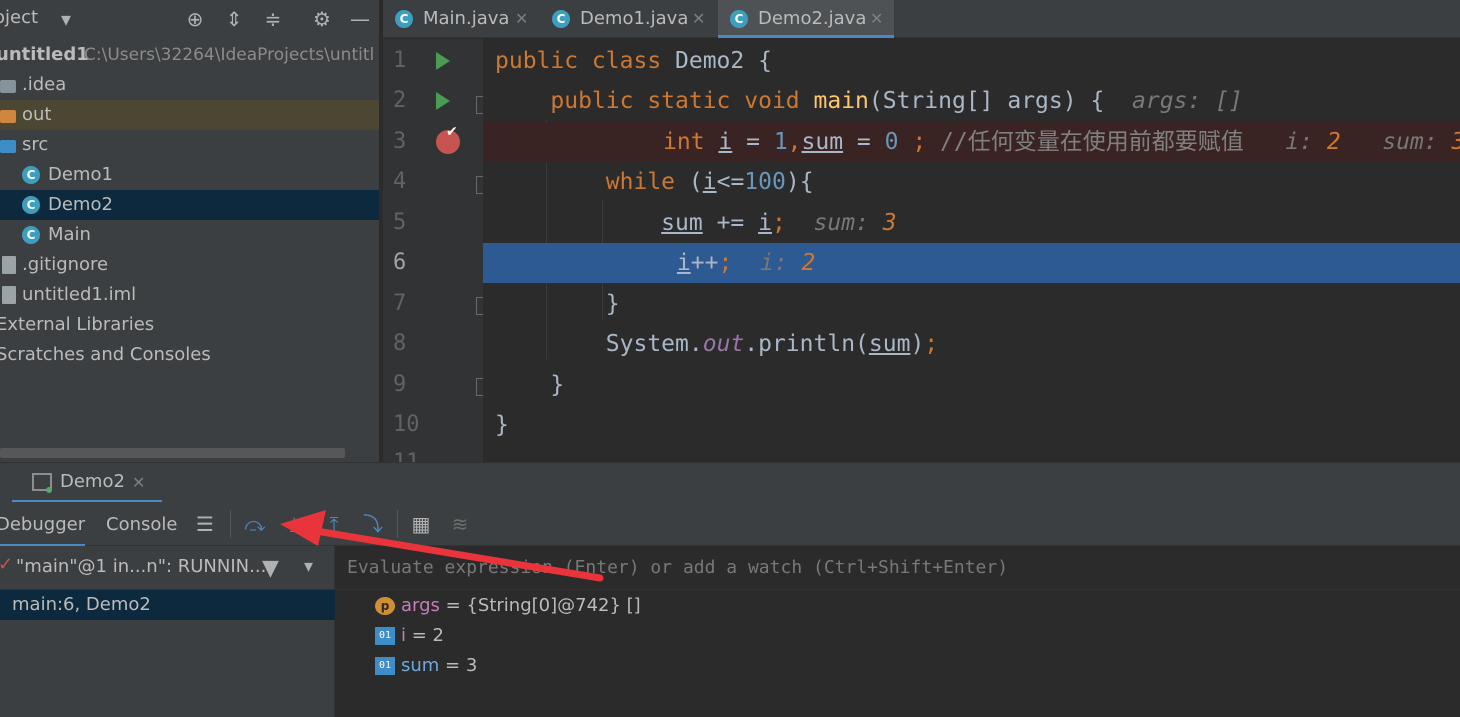 The image size is (1460, 717). Describe the element at coordinates (189, 235) in the screenshot. I see `tree-item-main: C Main` at that location.